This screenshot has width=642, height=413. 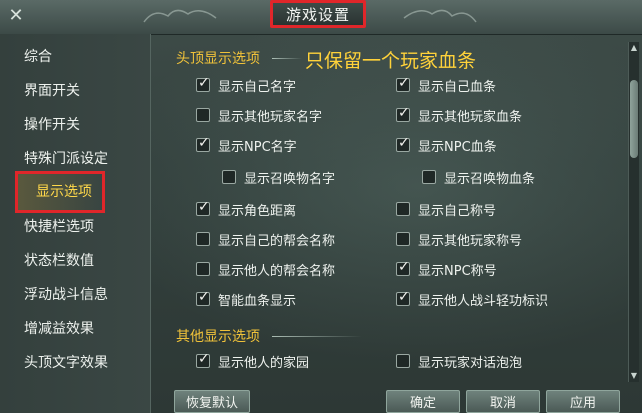 I want to click on option-show-summon-hpbar: 显示召唤物血条, so click(x=478, y=177).